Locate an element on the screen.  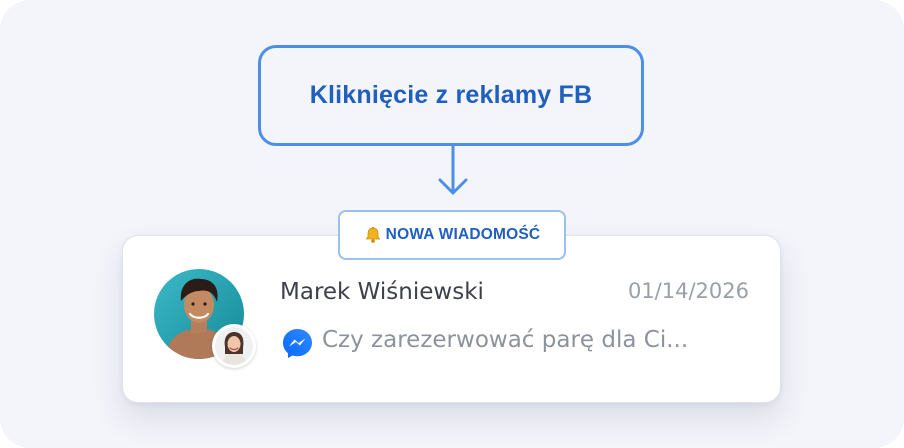
new-message-badge-label: NOWA WIADOMOŚĆ is located at coordinates (463, 234).